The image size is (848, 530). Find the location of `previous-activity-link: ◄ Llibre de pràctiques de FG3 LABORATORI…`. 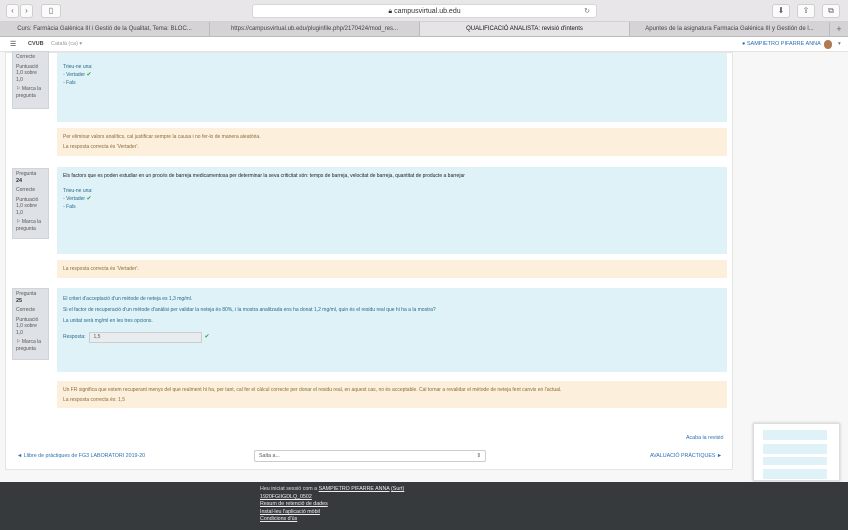

previous-activity-link: ◄ Llibre de pràctiques de FG3 LABORATORI… is located at coordinates (81, 456).